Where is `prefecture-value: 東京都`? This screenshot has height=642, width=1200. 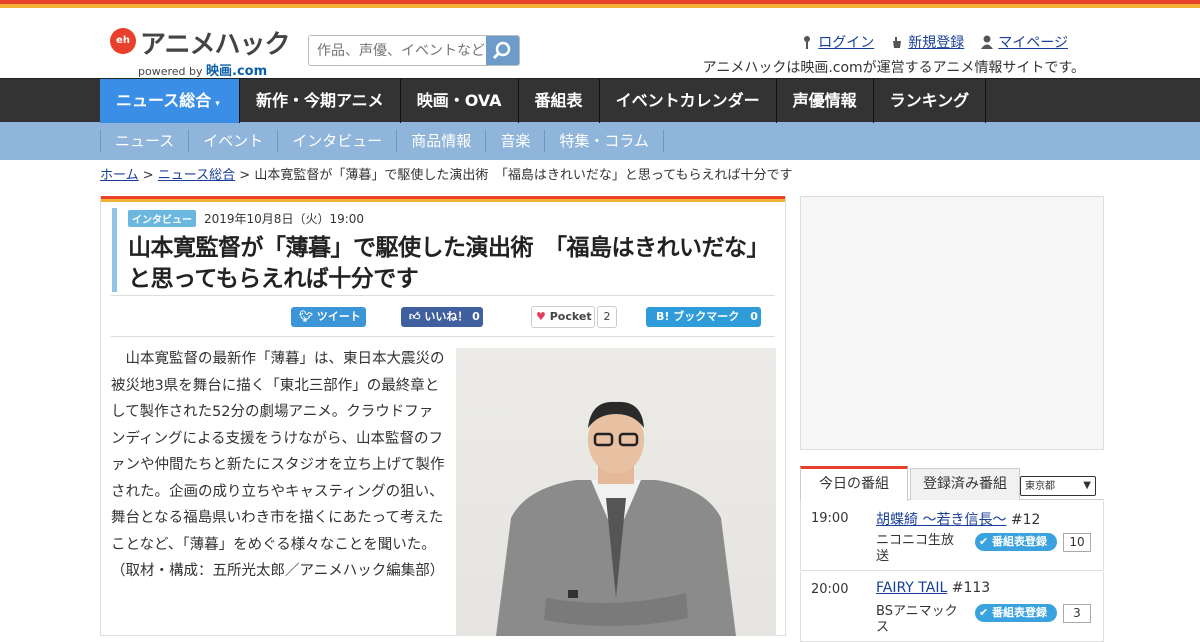 prefecture-value: 東京都 is located at coordinates (1040, 486).